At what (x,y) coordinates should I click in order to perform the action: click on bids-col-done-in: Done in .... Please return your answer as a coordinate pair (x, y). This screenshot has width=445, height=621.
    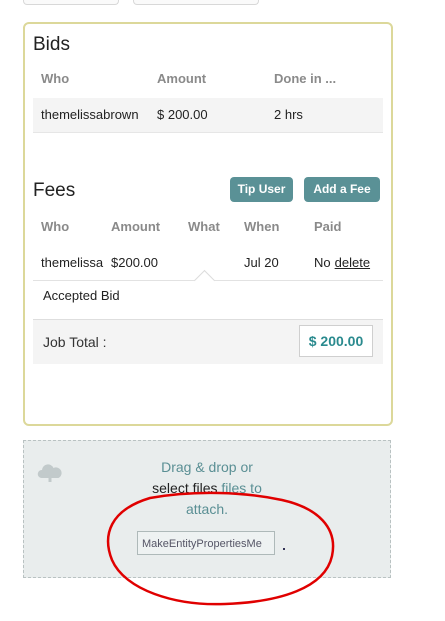
    Looking at the image, I should click on (305, 78).